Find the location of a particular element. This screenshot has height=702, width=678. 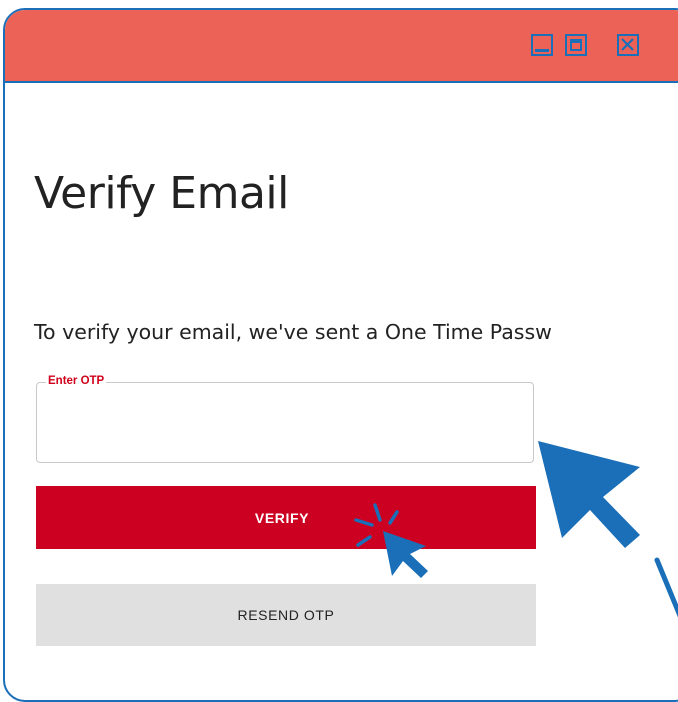

page-title: Verify Email is located at coordinates (161, 193).